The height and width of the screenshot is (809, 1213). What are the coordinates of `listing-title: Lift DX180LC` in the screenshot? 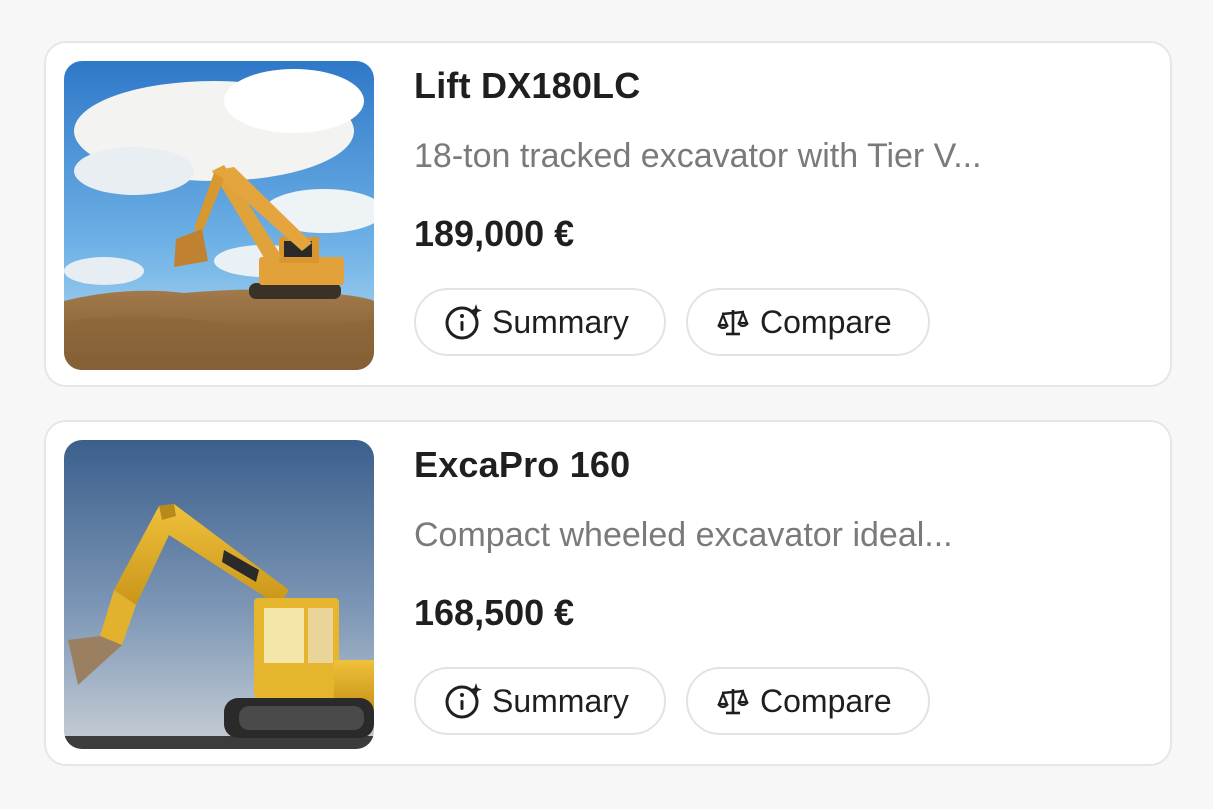 It's located at (527, 86).